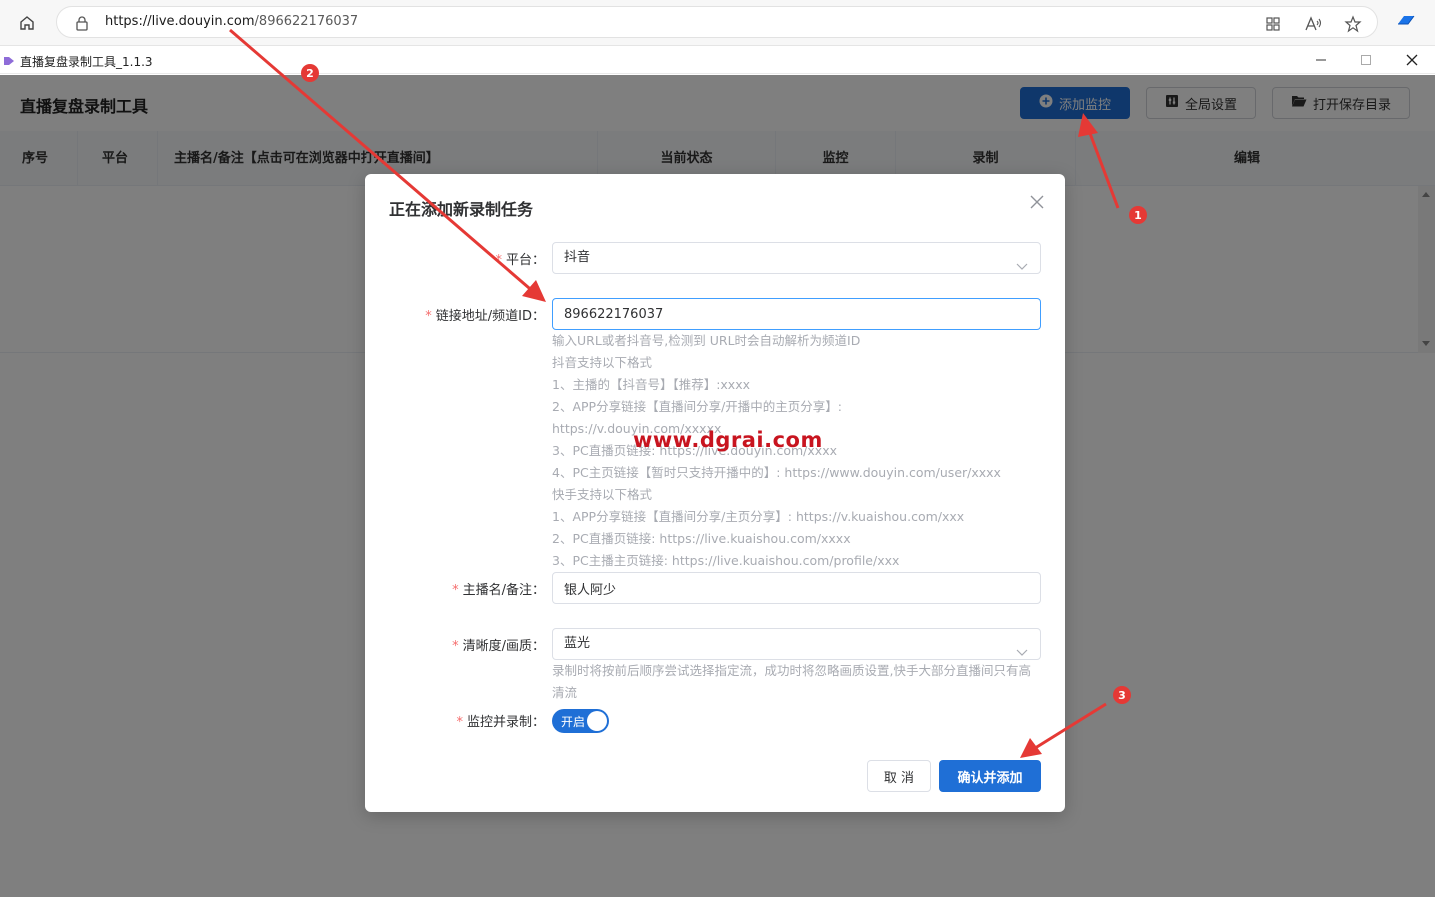  I want to click on app-logo-icon, so click(9, 60).